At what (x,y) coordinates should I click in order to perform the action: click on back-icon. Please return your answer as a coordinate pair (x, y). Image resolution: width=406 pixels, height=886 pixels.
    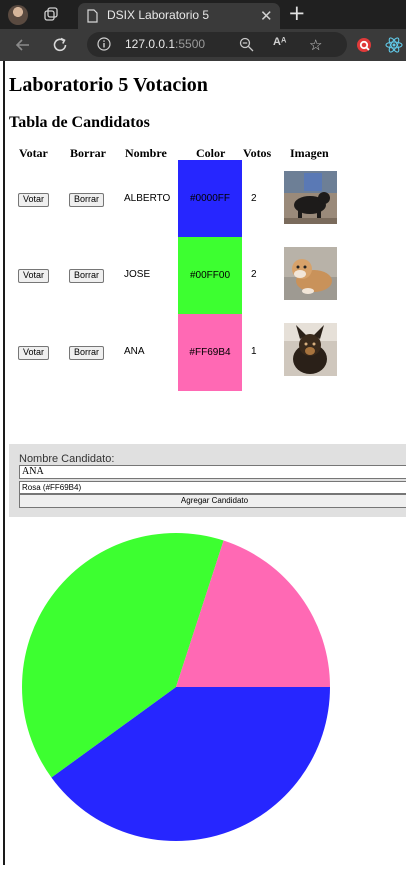
    Looking at the image, I should click on (23, 45).